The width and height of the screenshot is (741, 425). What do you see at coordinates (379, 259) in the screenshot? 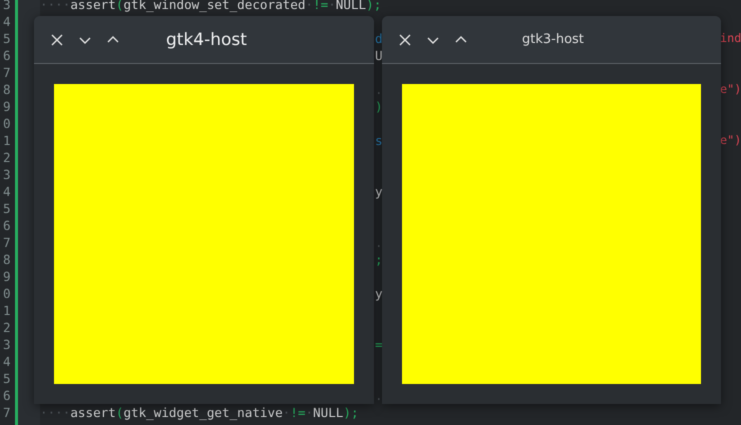
I see `code-fragment: ;` at bounding box center [379, 259].